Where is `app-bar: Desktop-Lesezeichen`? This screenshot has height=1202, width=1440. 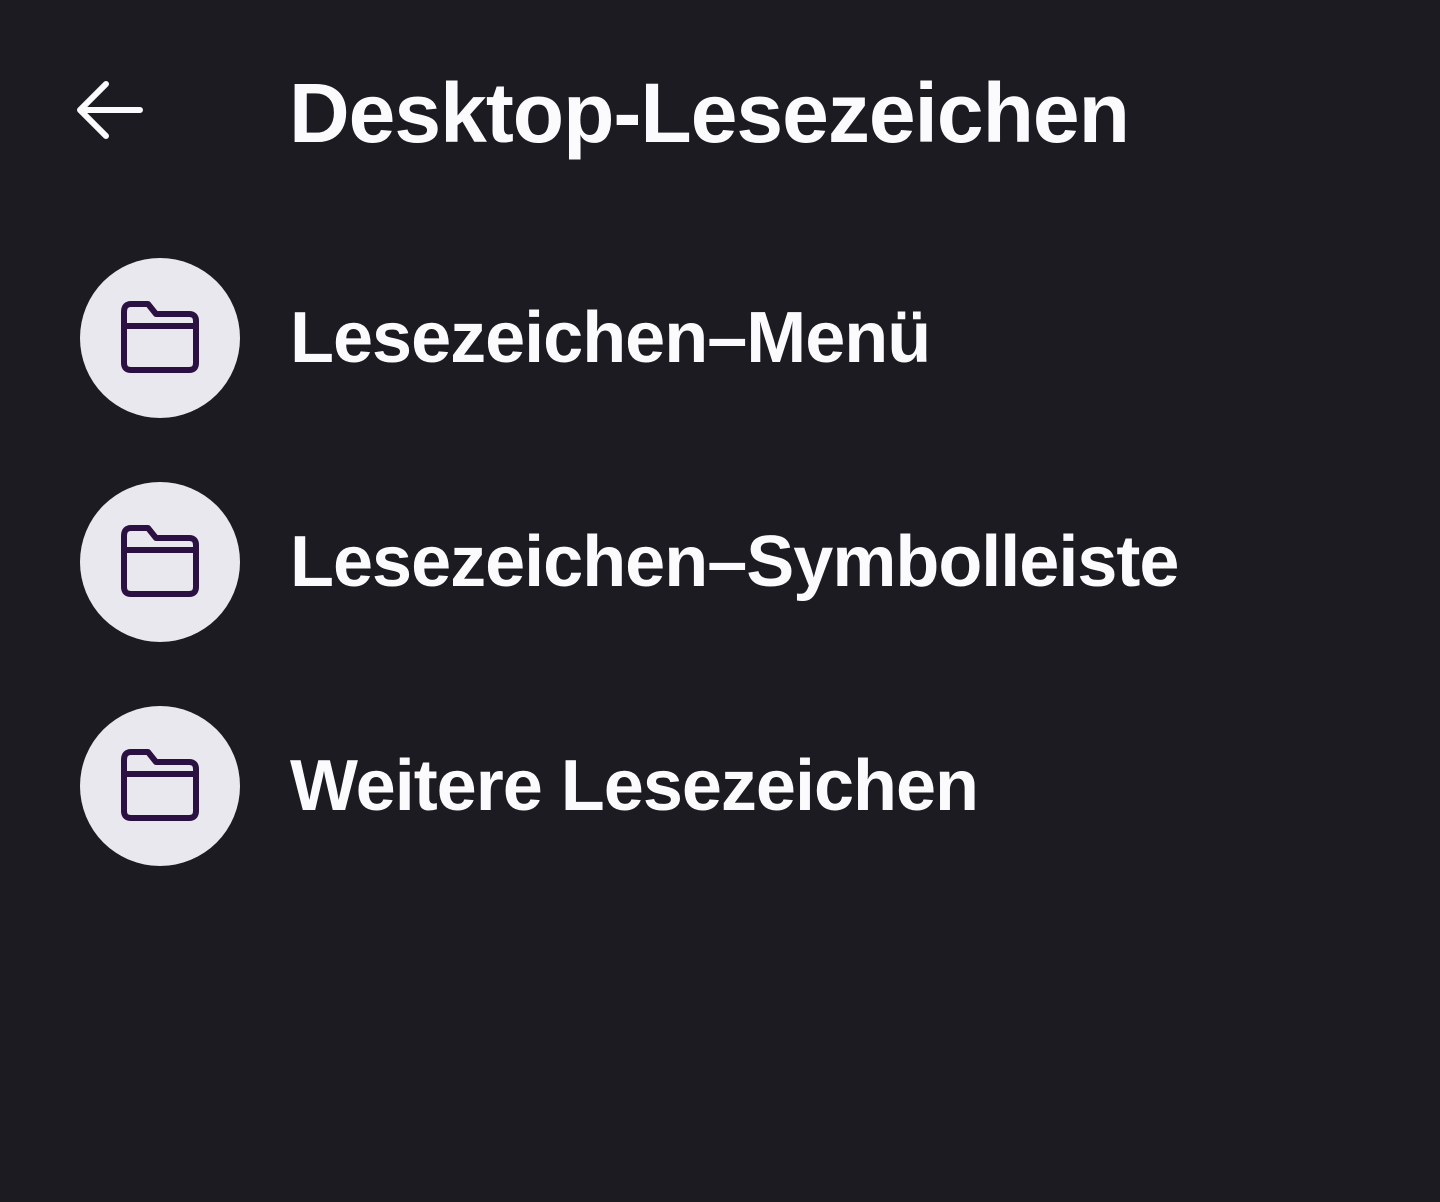 app-bar: Desktop-Lesezeichen is located at coordinates (720, 115).